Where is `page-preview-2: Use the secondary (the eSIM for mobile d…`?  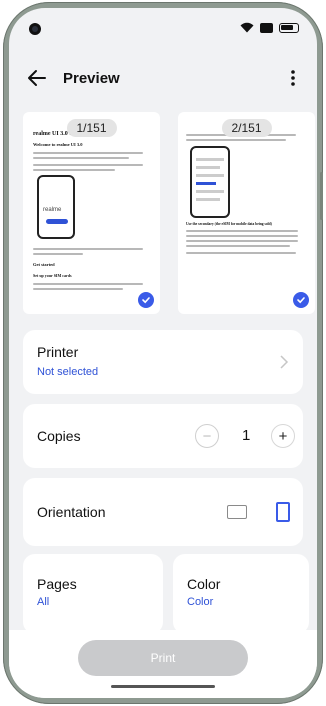 page-preview-2: Use the secondary (the eSIM for mobile d… is located at coordinates (246, 213).